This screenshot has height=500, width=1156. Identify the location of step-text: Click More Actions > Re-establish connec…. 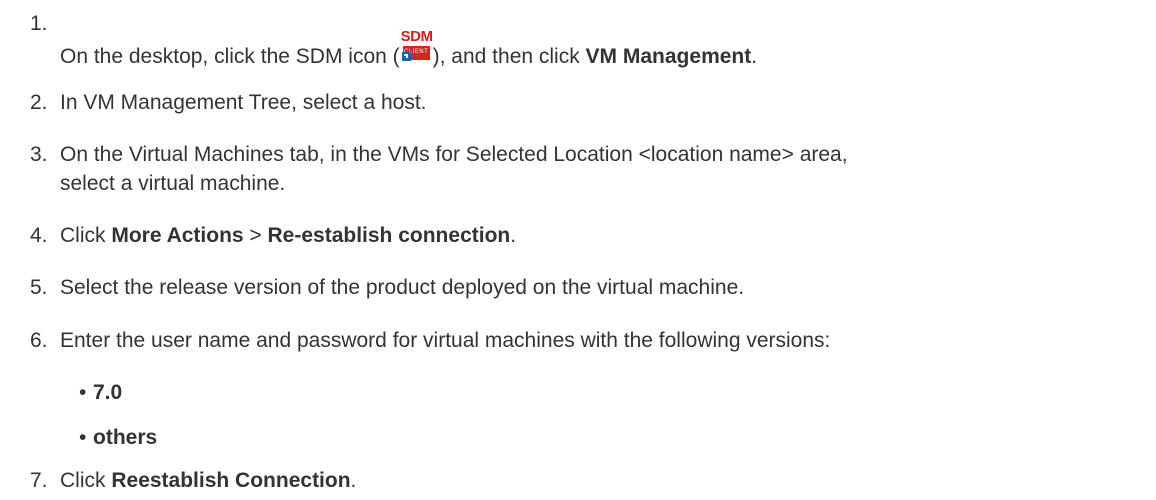
(288, 236).